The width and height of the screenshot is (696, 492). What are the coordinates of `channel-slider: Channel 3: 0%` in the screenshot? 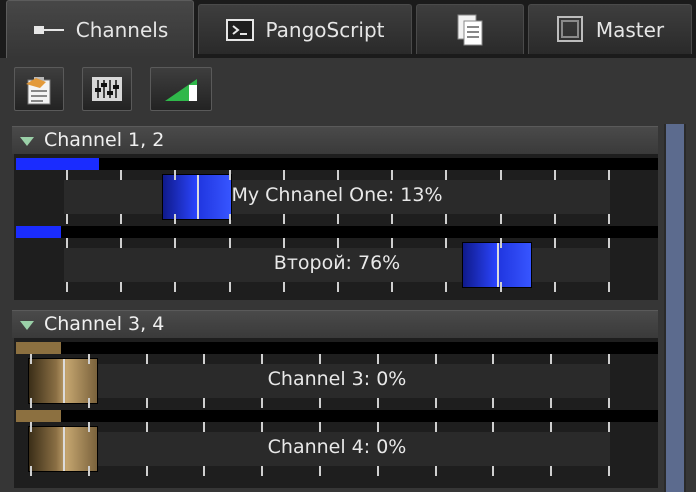 It's located at (319, 381).